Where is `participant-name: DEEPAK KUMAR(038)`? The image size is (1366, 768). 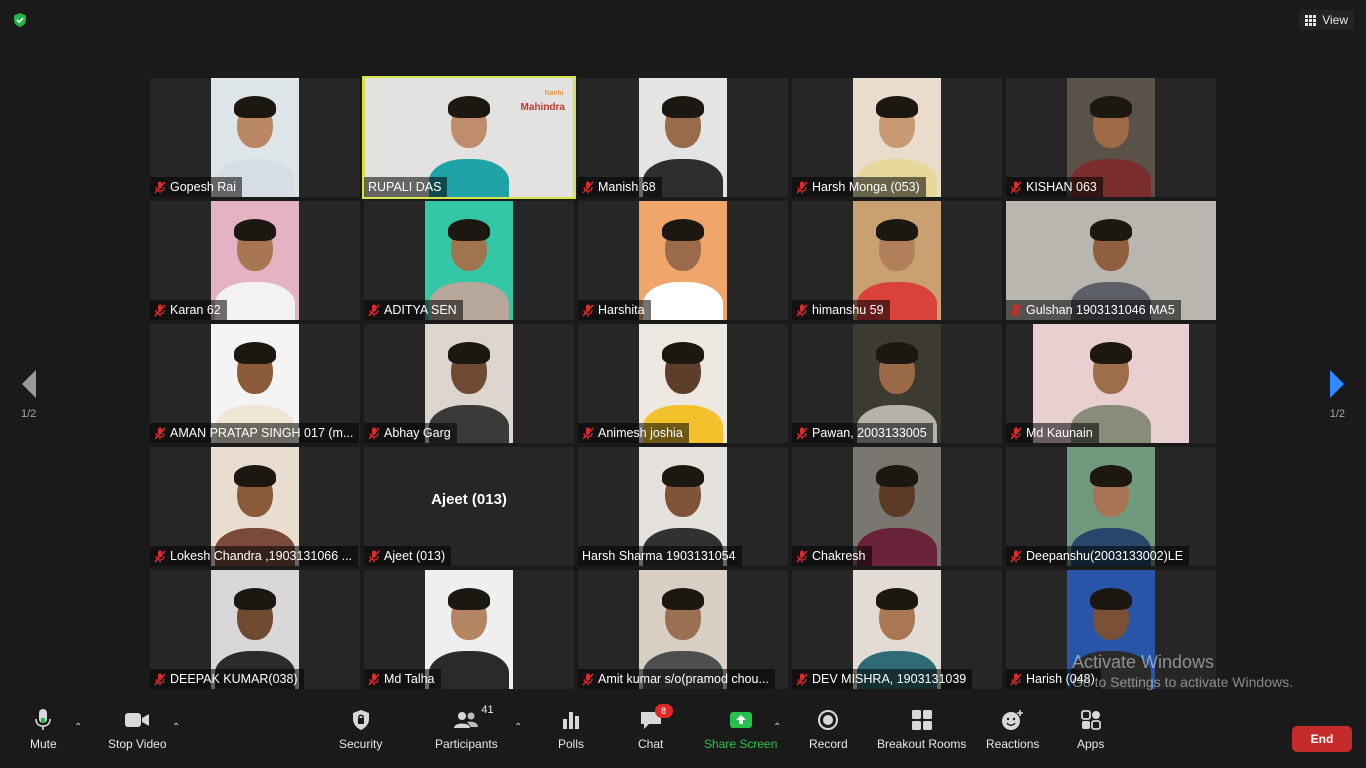
participant-name: DEEPAK KUMAR(038) is located at coordinates (234, 679).